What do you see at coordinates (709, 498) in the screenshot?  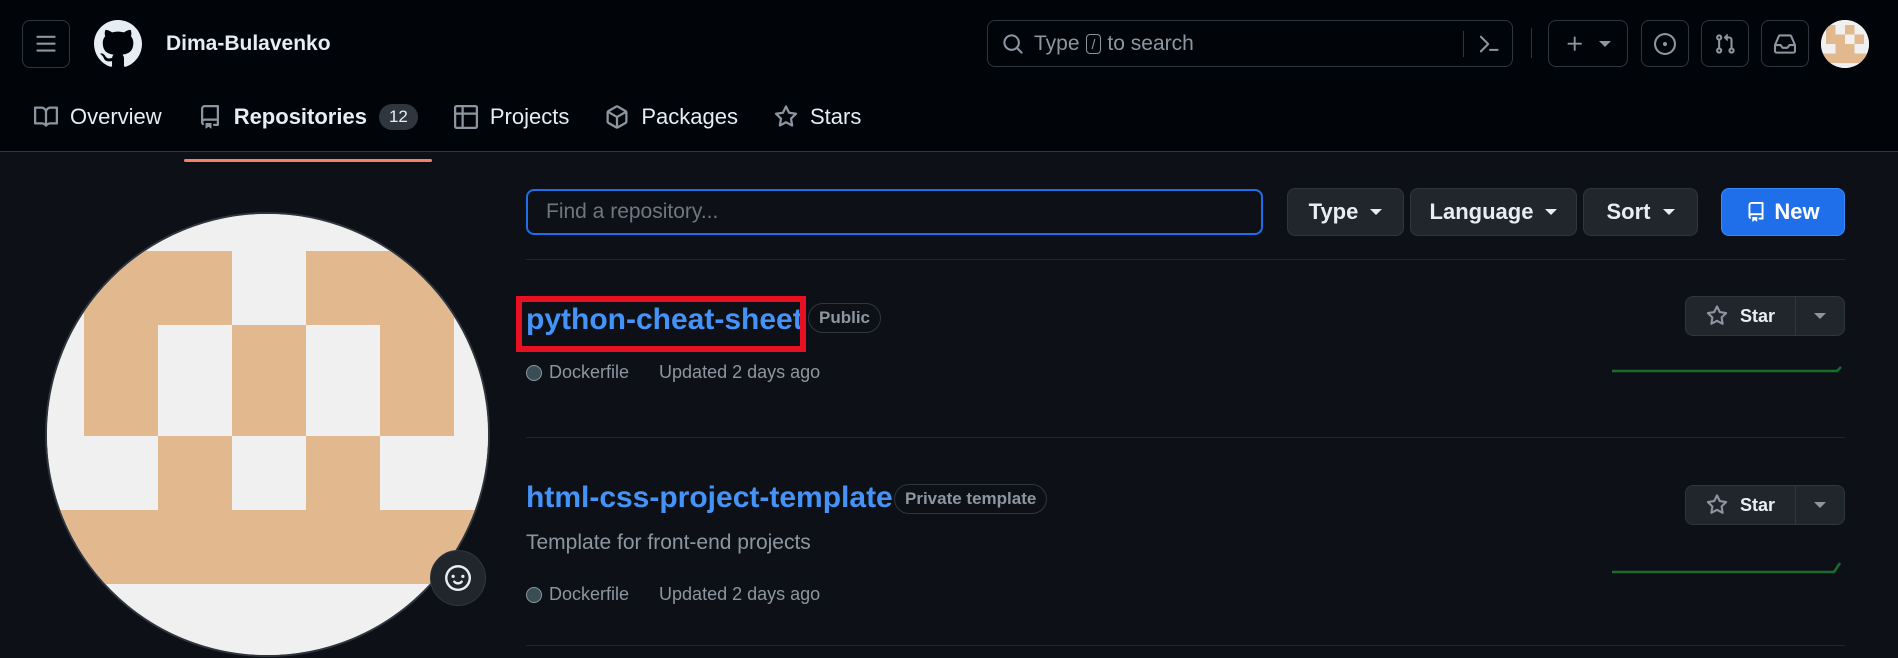 I see `repo-name-link: html-css-project-template` at bounding box center [709, 498].